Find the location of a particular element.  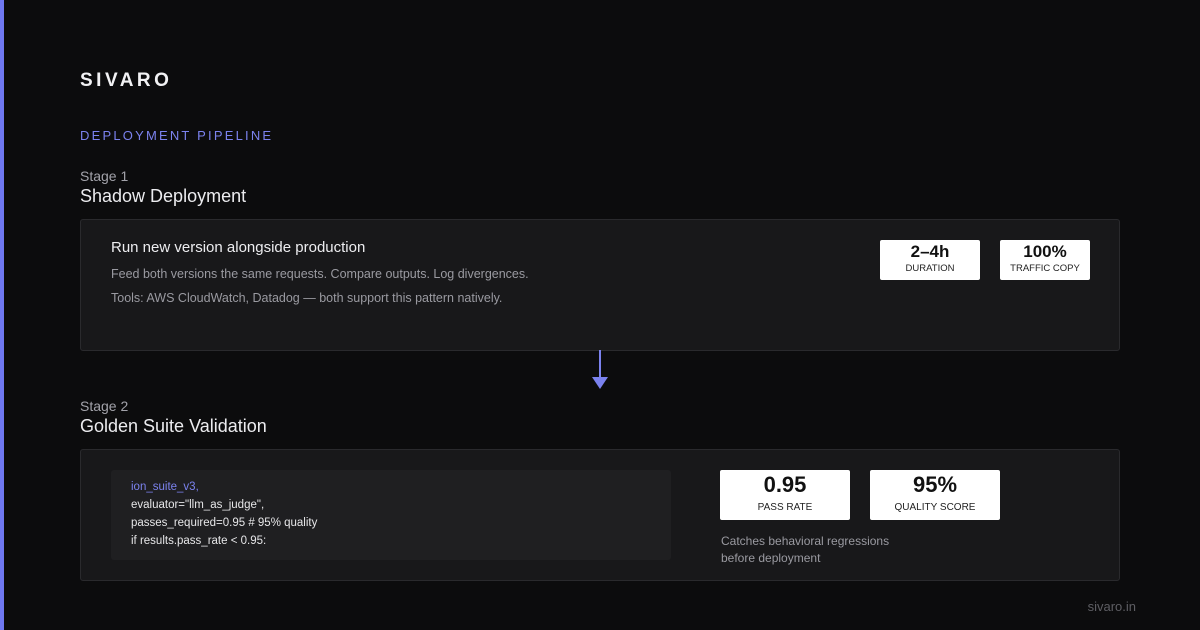

stage1-heading: Run new version alongside production is located at coordinates (238, 247).